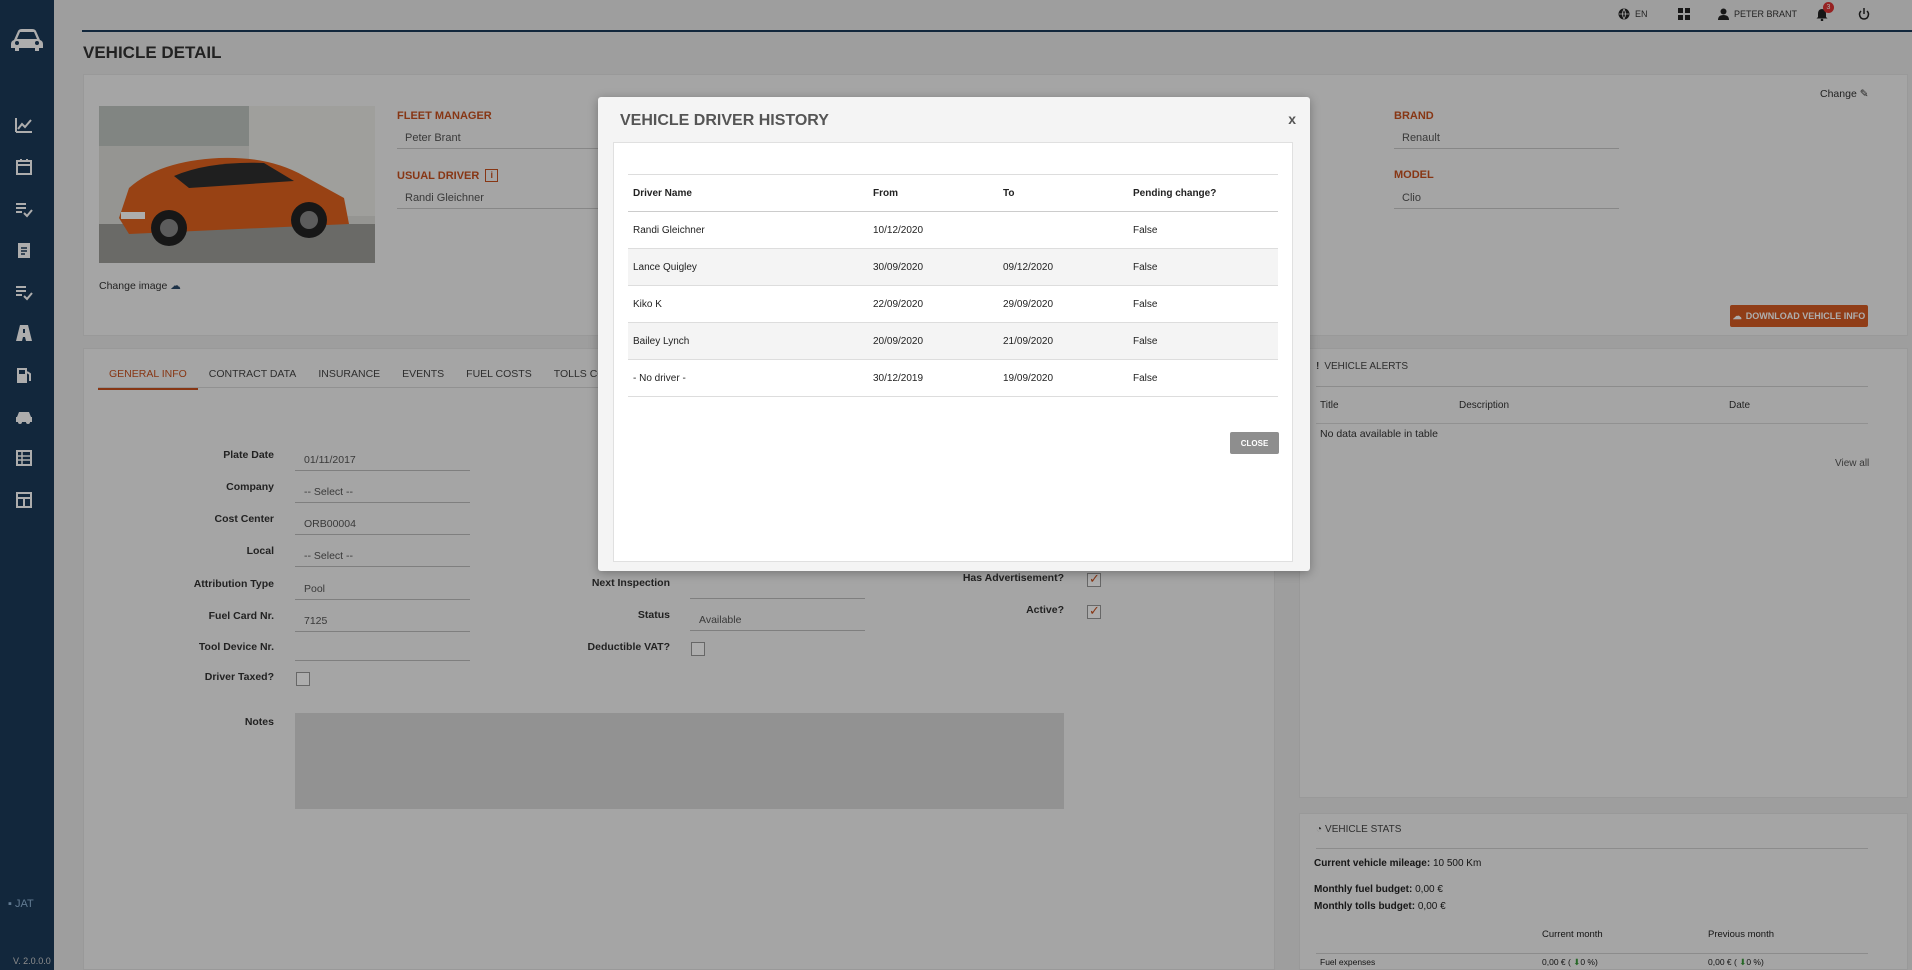 This screenshot has height=970, width=1912. What do you see at coordinates (748, 230) in the screenshot?
I see `driver-name-cell: Randi Gleichner` at bounding box center [748, 230].